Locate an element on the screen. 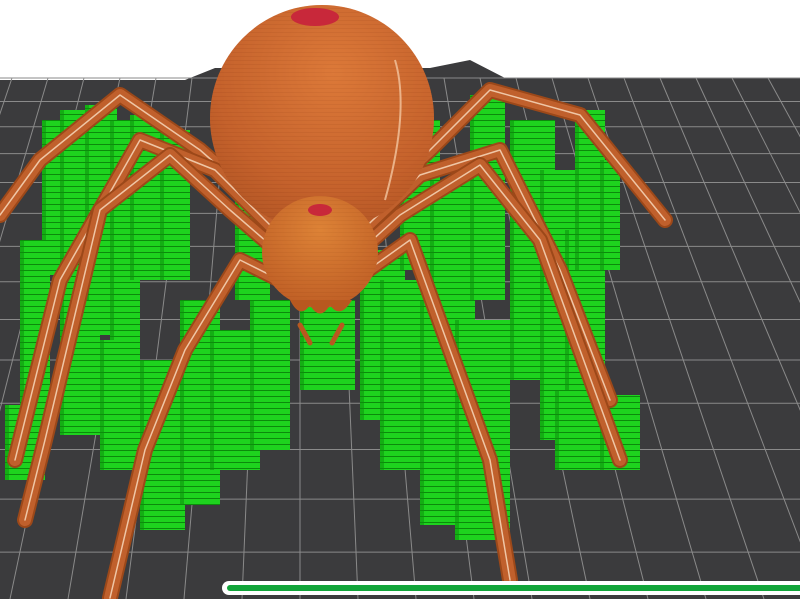 The height and width of the screenshot is (599, 800). top-layer-marker is located at coordinates (315, 17).